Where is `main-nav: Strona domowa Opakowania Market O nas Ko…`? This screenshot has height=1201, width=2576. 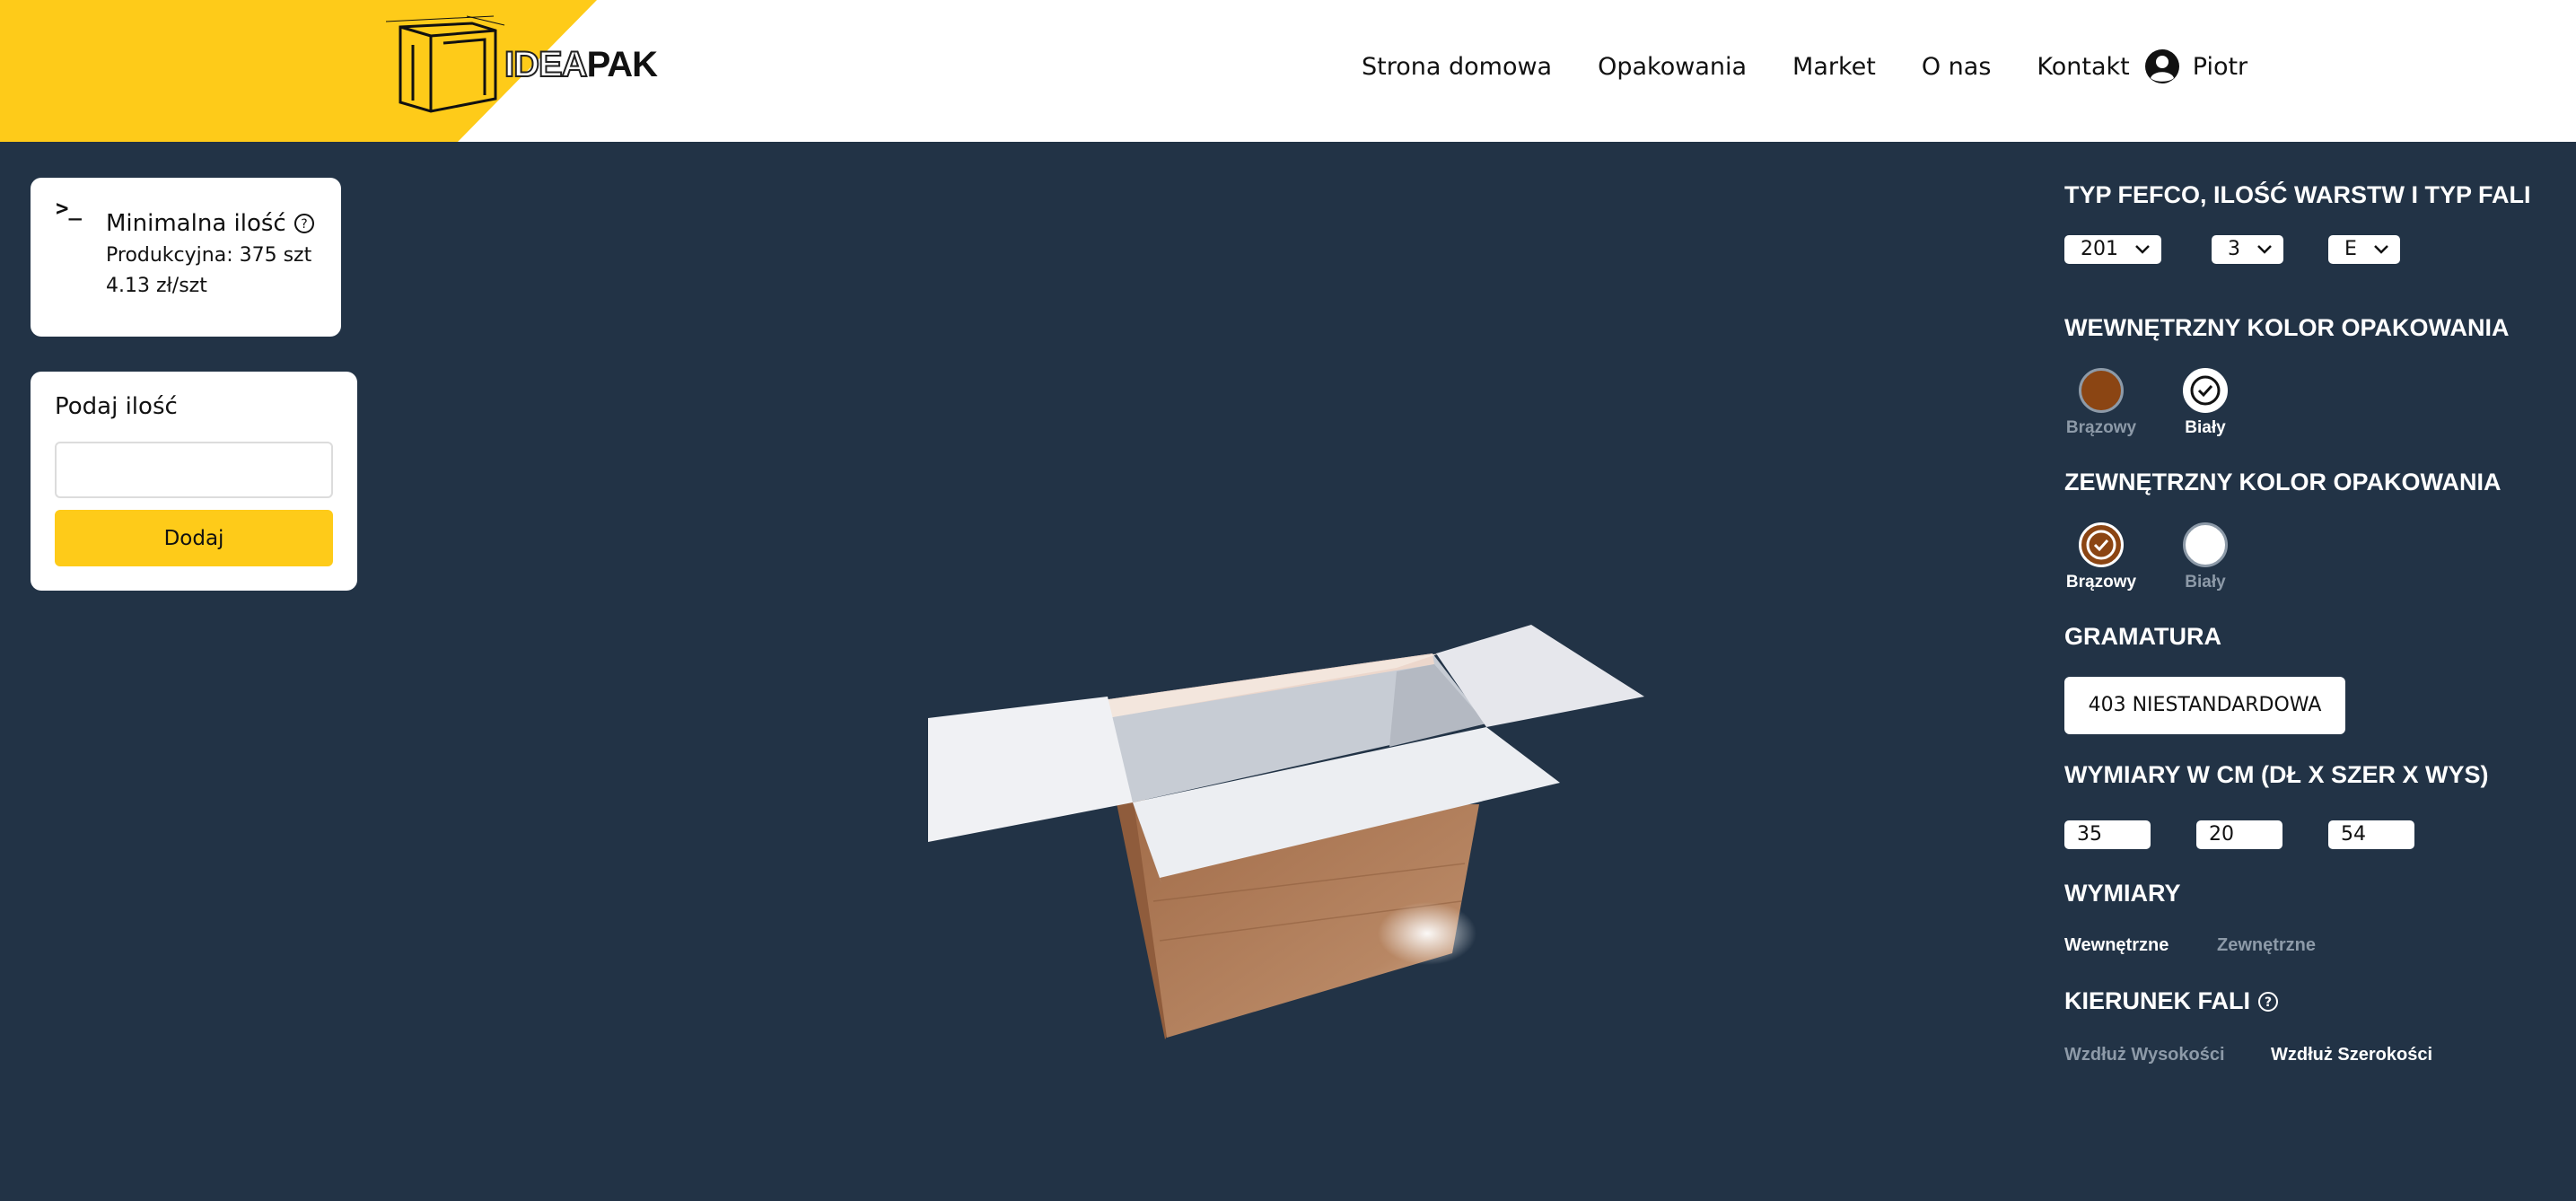
main-nav: Strona domowa Opakowania Market O nas Ko… is located at coordinates (1804, 66).